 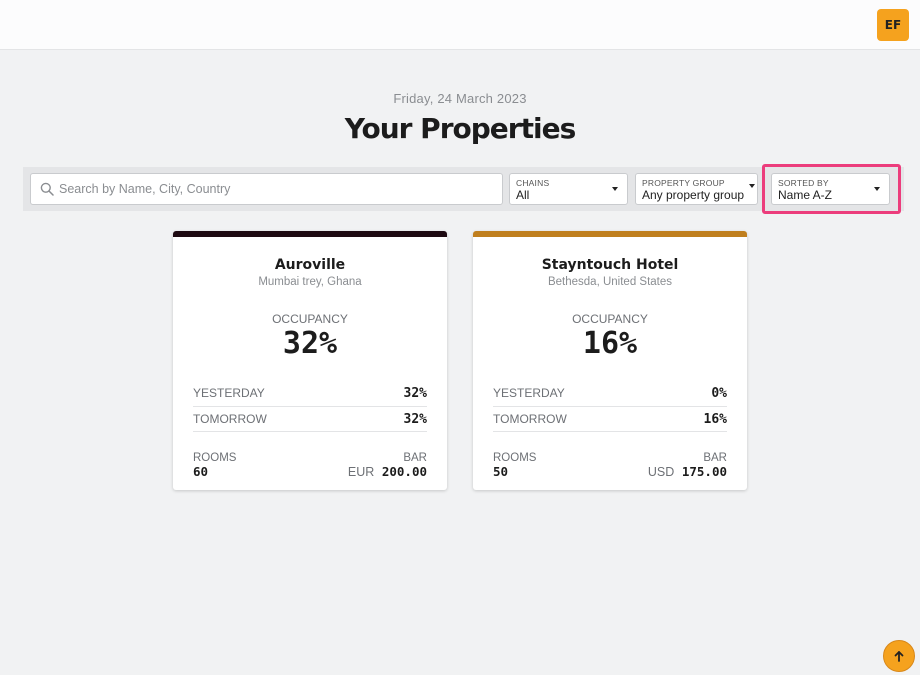 I want to click on yesterday-value: 32%, so click(x=415, y=393).